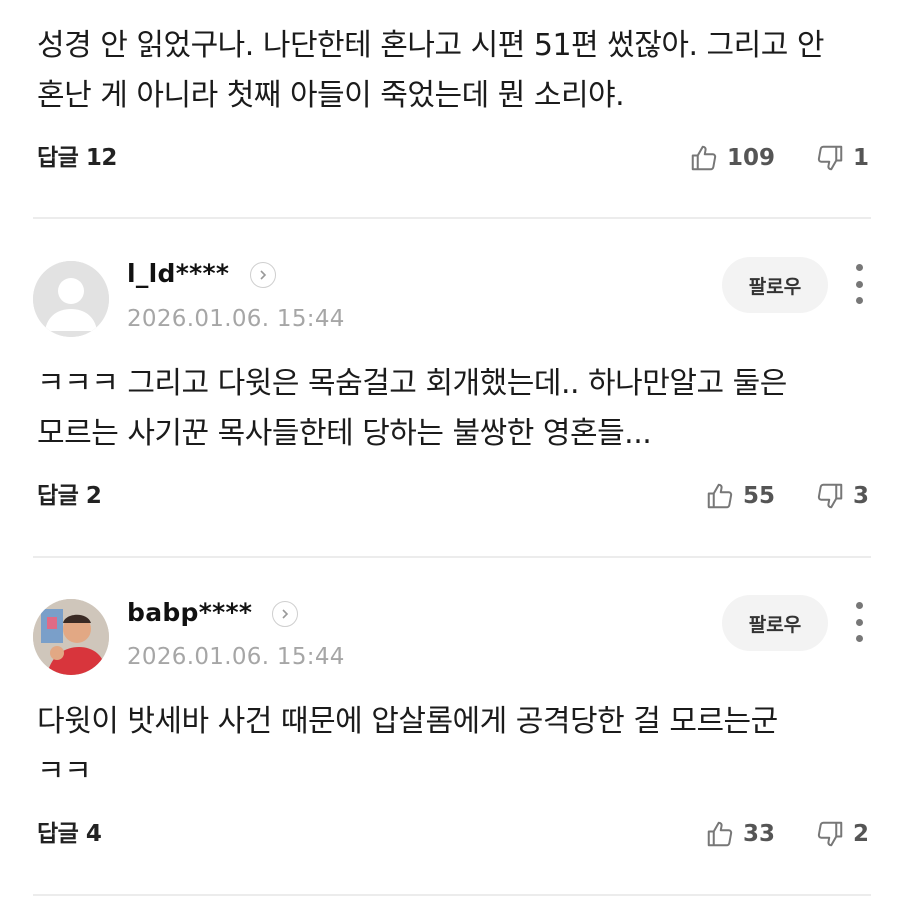  I want to click on like-count: 109, so click(751, 158).